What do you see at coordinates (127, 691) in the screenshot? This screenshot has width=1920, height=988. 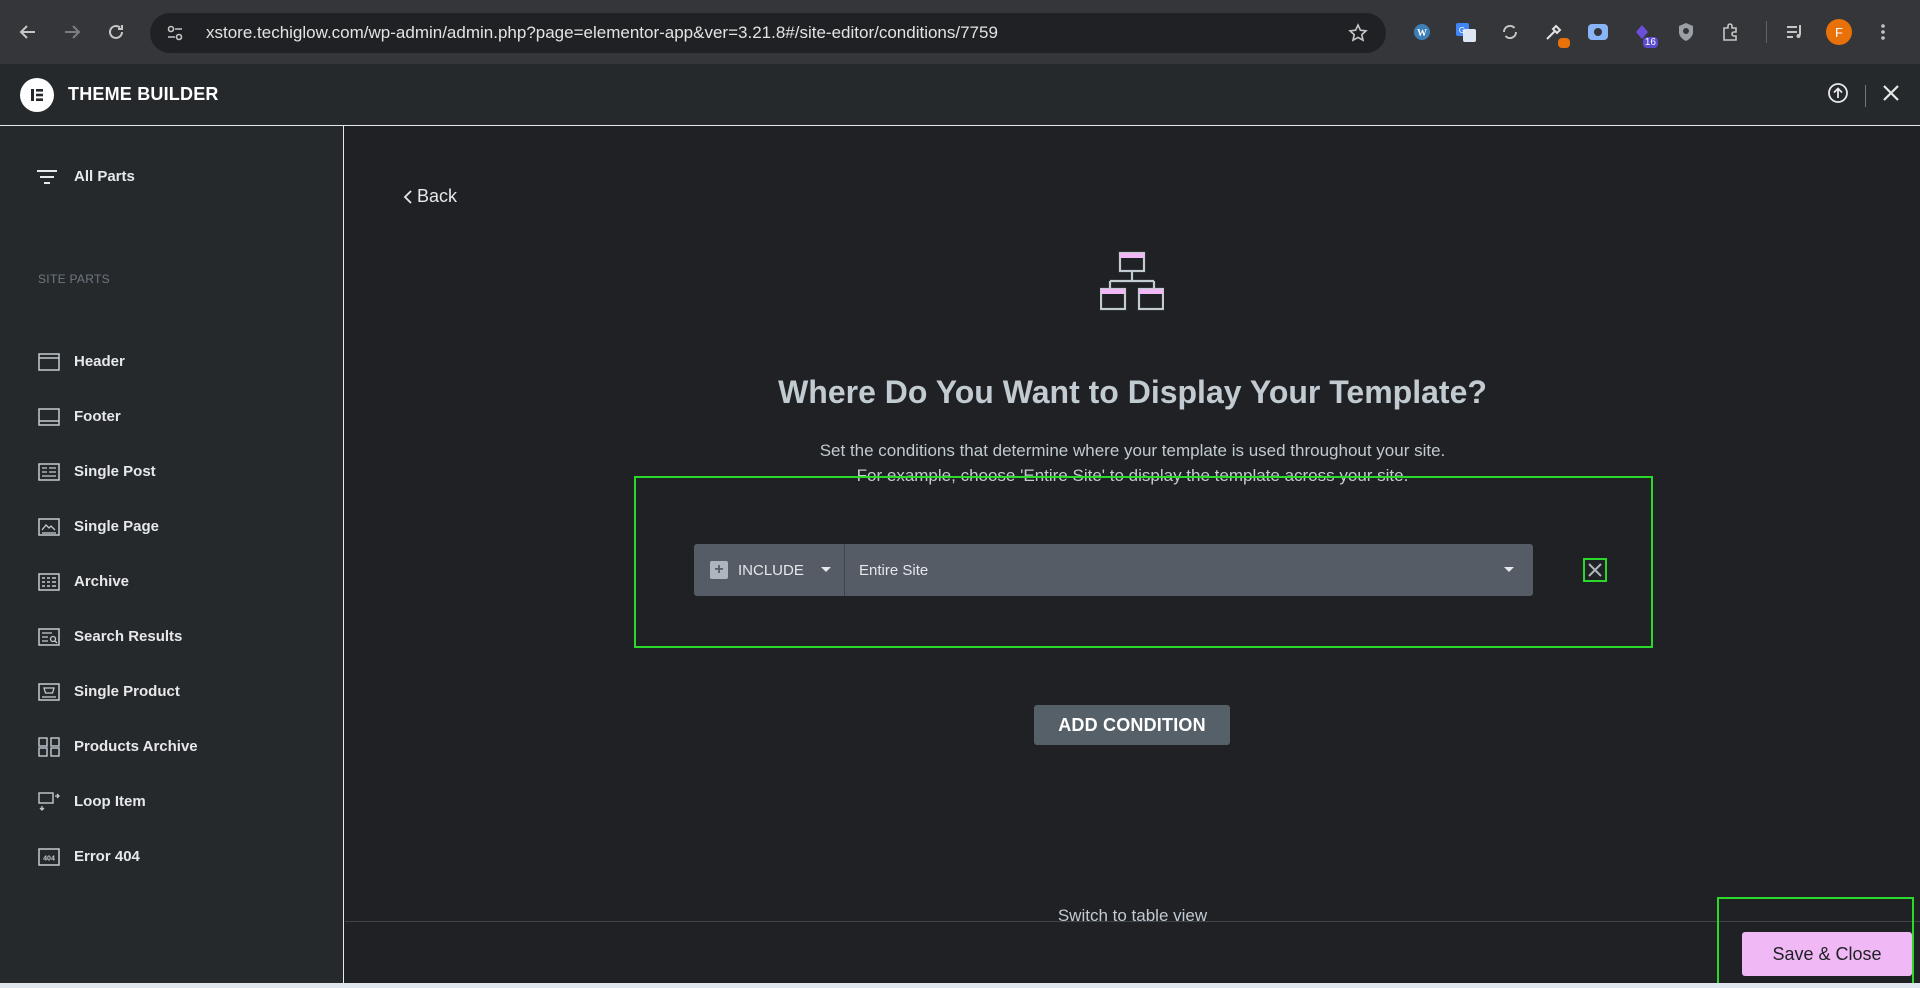 I see `sidebar-item-label: Single Product` at bounding box center [127, 691].